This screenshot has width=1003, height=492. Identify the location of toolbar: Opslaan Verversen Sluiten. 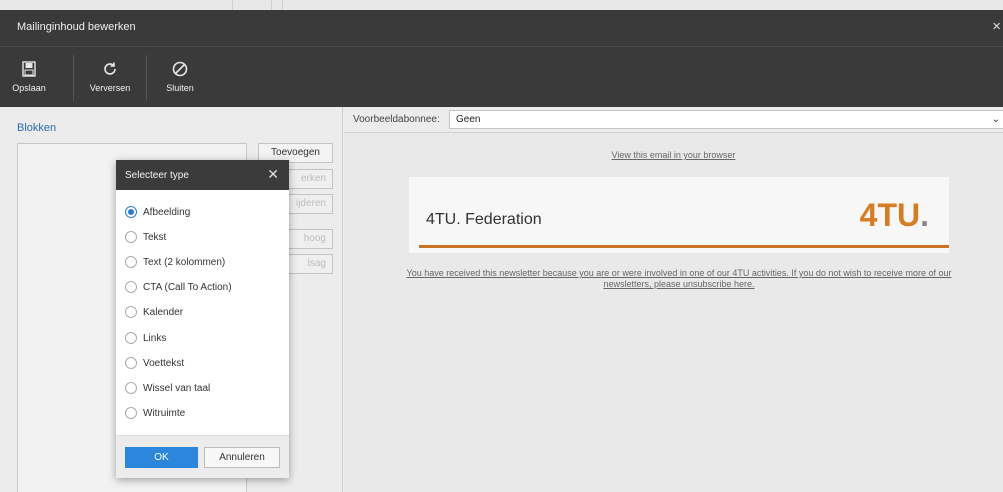
(501, 76).